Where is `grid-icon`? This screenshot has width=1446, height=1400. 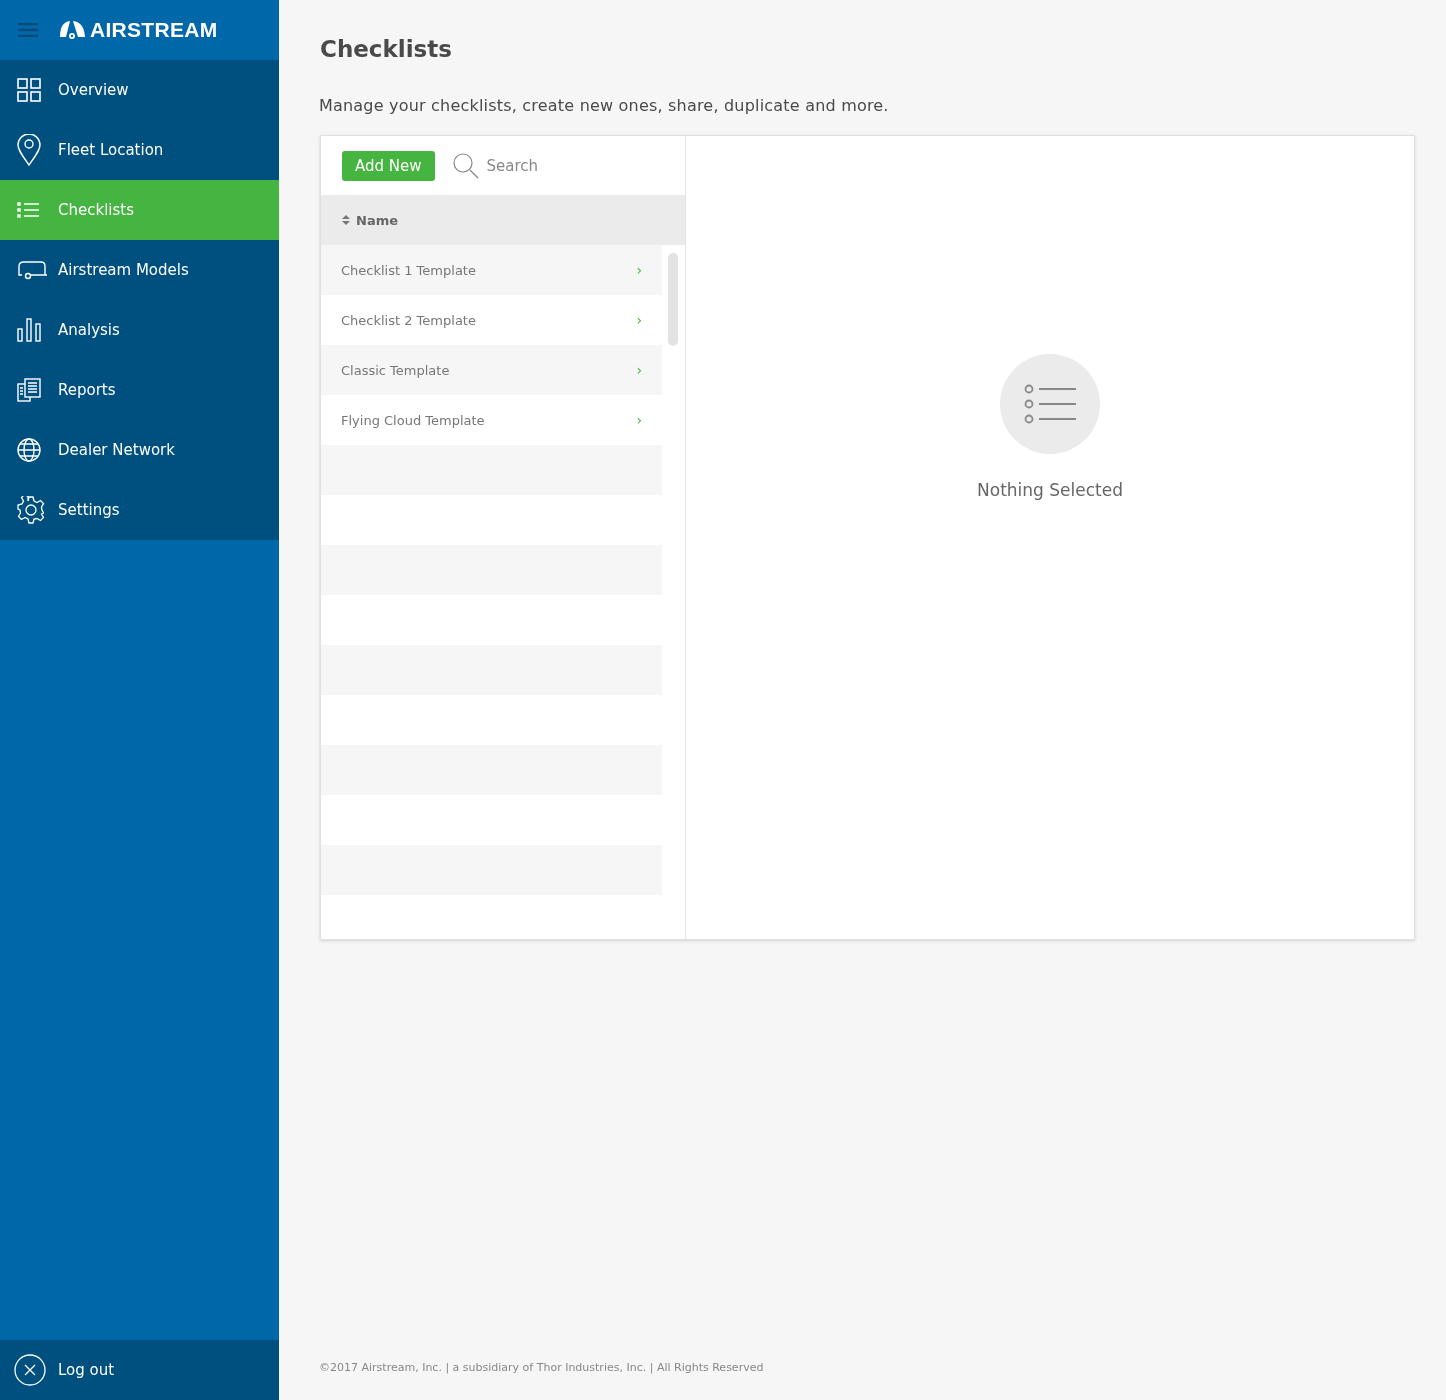
grid-icon is located at coordinates (29, 90).